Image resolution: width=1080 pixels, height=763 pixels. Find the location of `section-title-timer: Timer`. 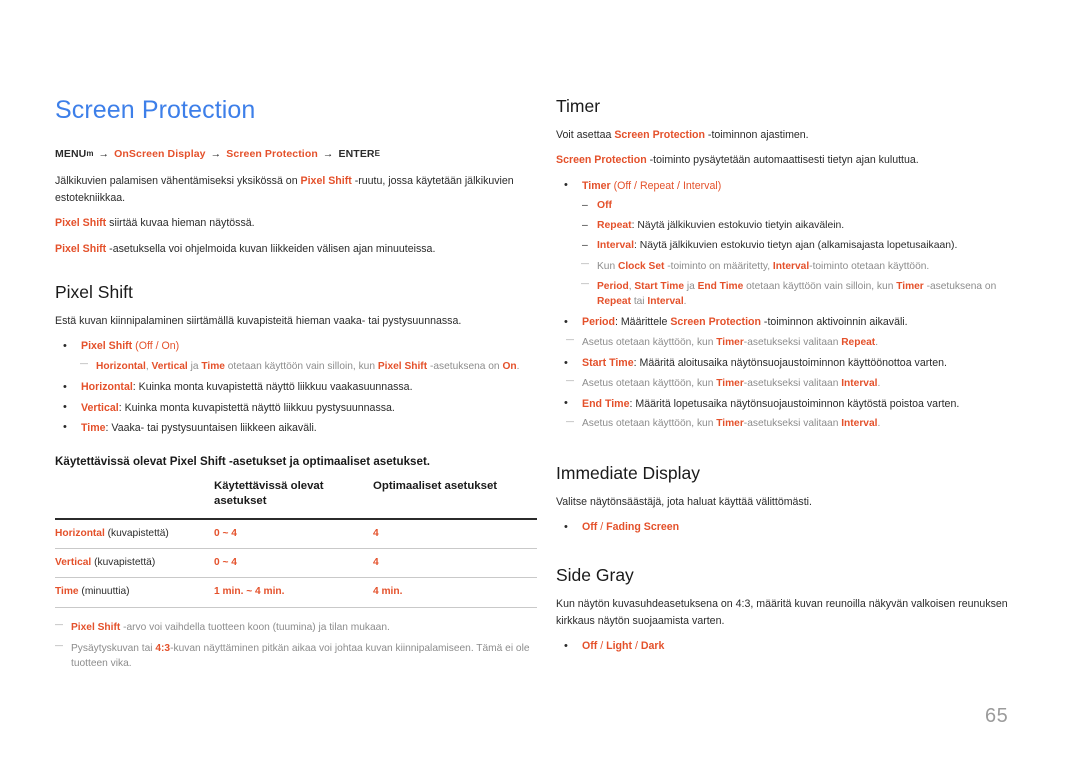

section-title-timer: Timer is located at coordinates (578, 106).